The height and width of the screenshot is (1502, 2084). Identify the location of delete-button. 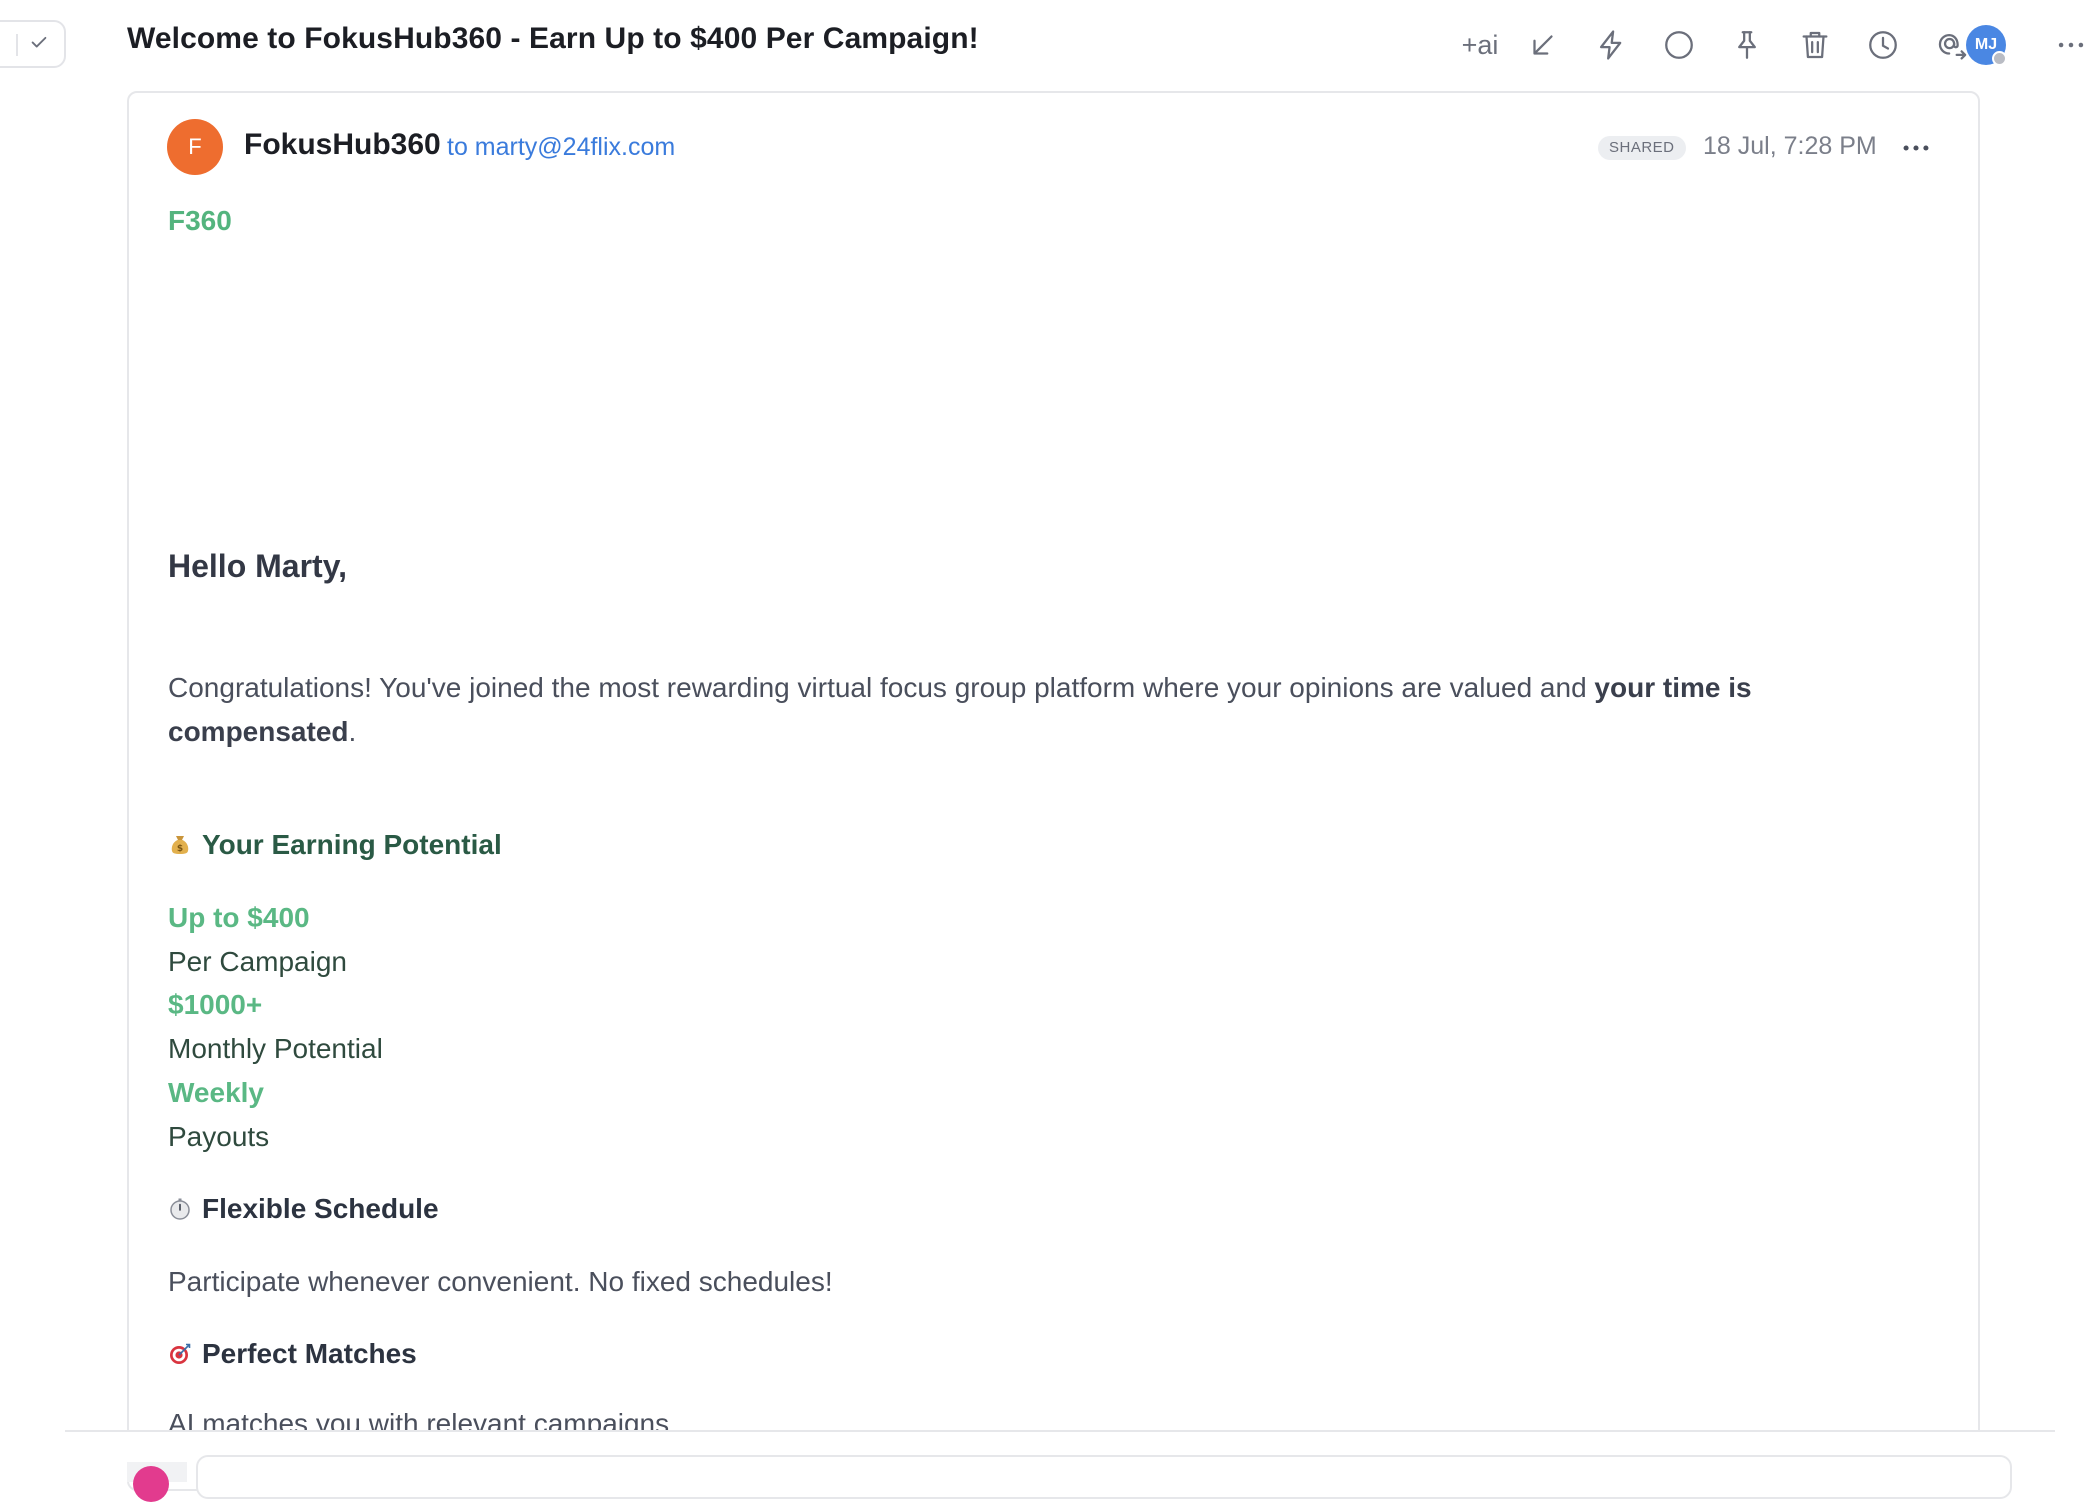
(1815, 45).